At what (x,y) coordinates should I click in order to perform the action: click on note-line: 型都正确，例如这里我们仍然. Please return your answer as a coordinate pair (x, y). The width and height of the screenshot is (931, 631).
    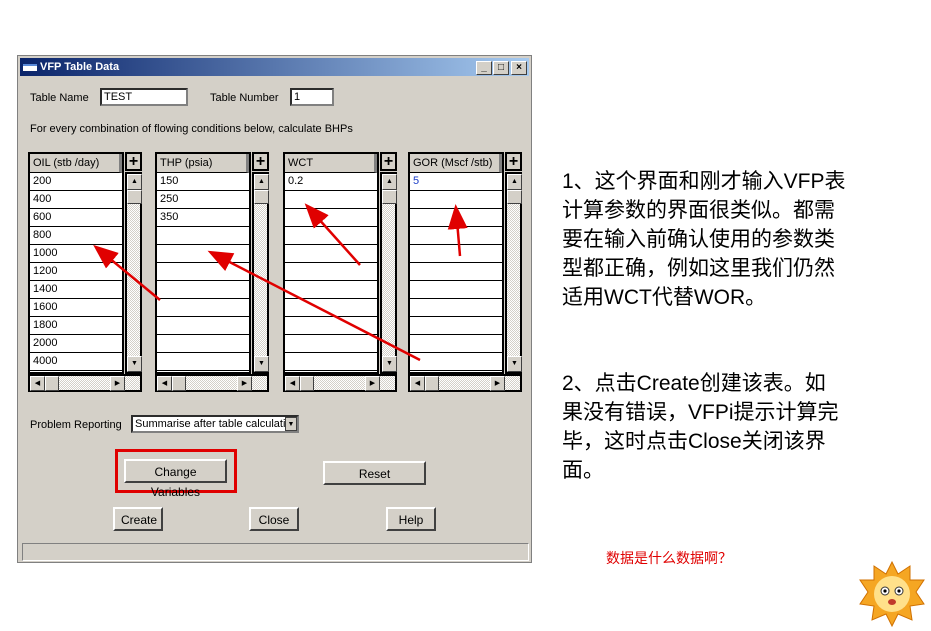
    Looking at the image, I should click on (698, 268).